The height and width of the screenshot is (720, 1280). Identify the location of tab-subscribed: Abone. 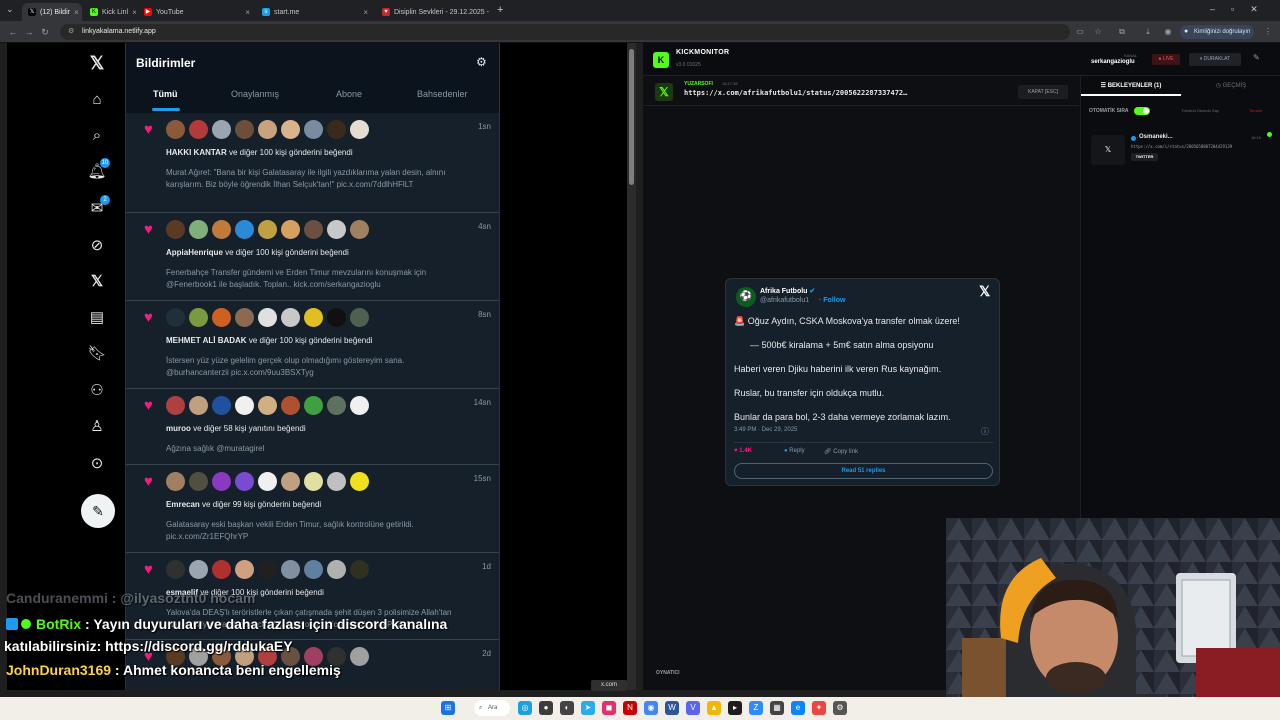
(349, 94).